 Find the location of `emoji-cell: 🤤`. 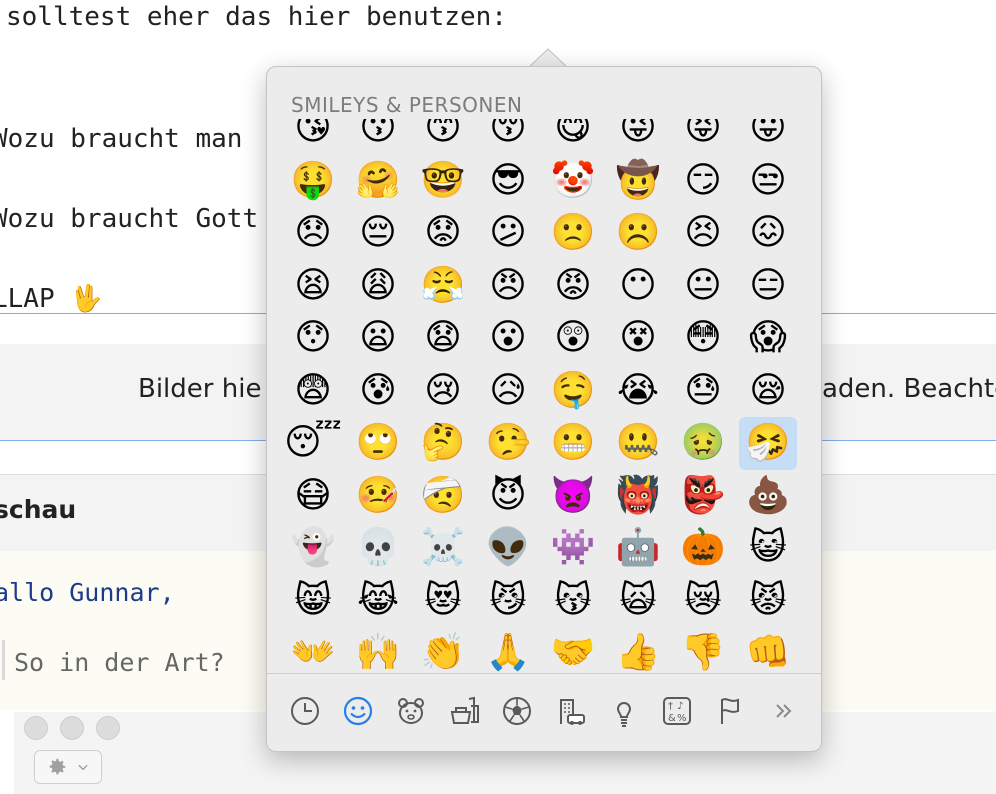

emoji-cell: 🤤 is located at coordinates (573, 391).